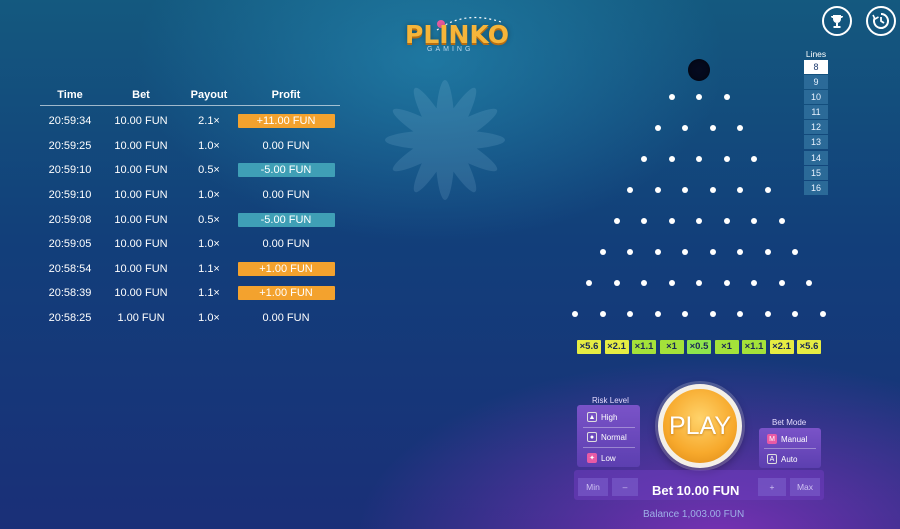 The image size is (900, 529). What do you see at coordinates (625, 487) in the screenshot?
I see `decrease-bet-button: –` at bounding box center [625, 487].